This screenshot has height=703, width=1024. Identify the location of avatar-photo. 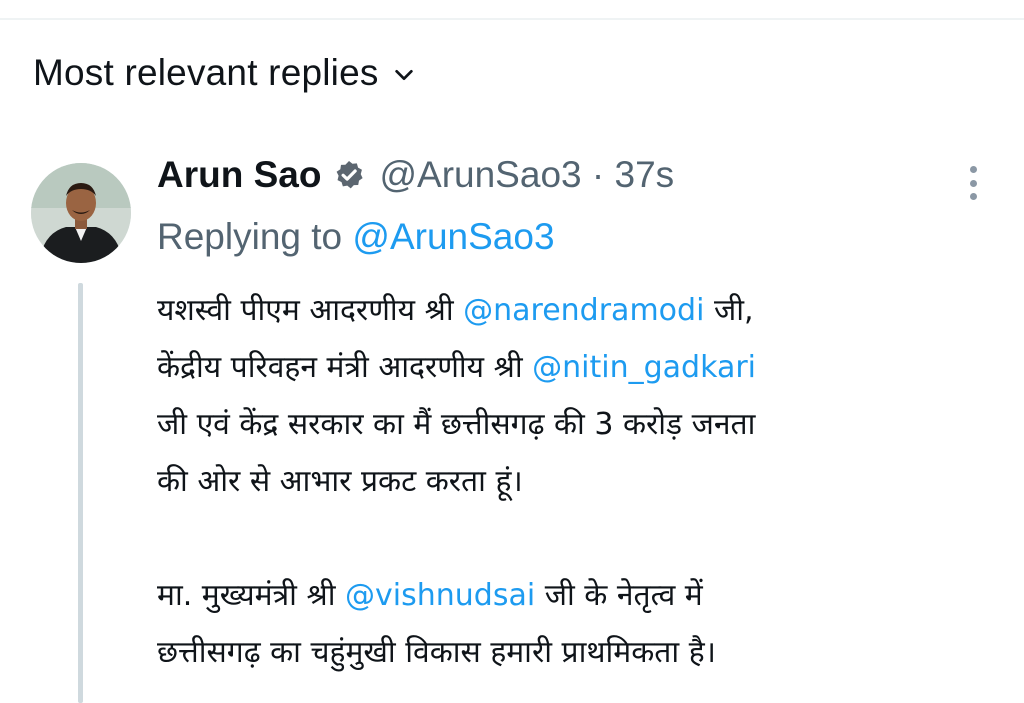
(81, 213).